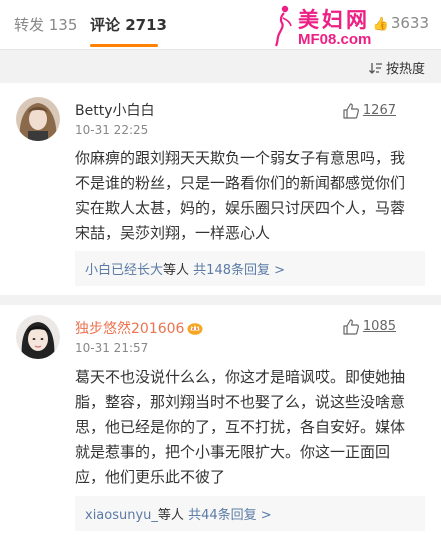 The image size is (441, 550). Describe the element at coordinates (240, 158) in the screenshot. I see `comment-line: 你麻痹的跟刘翔天天欺负一个弱女子有意思吗，我` at that location.